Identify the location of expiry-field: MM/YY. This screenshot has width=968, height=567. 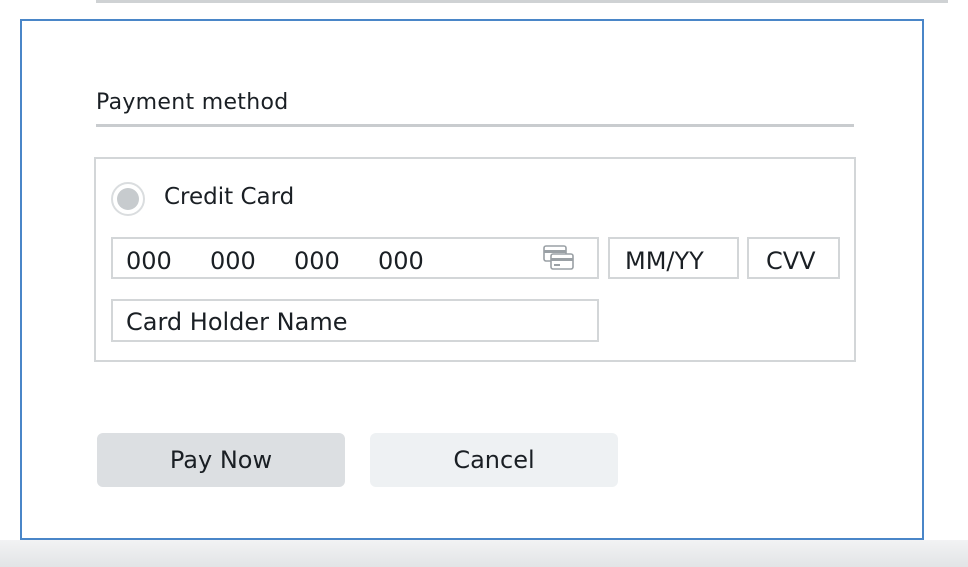
(673, 258).